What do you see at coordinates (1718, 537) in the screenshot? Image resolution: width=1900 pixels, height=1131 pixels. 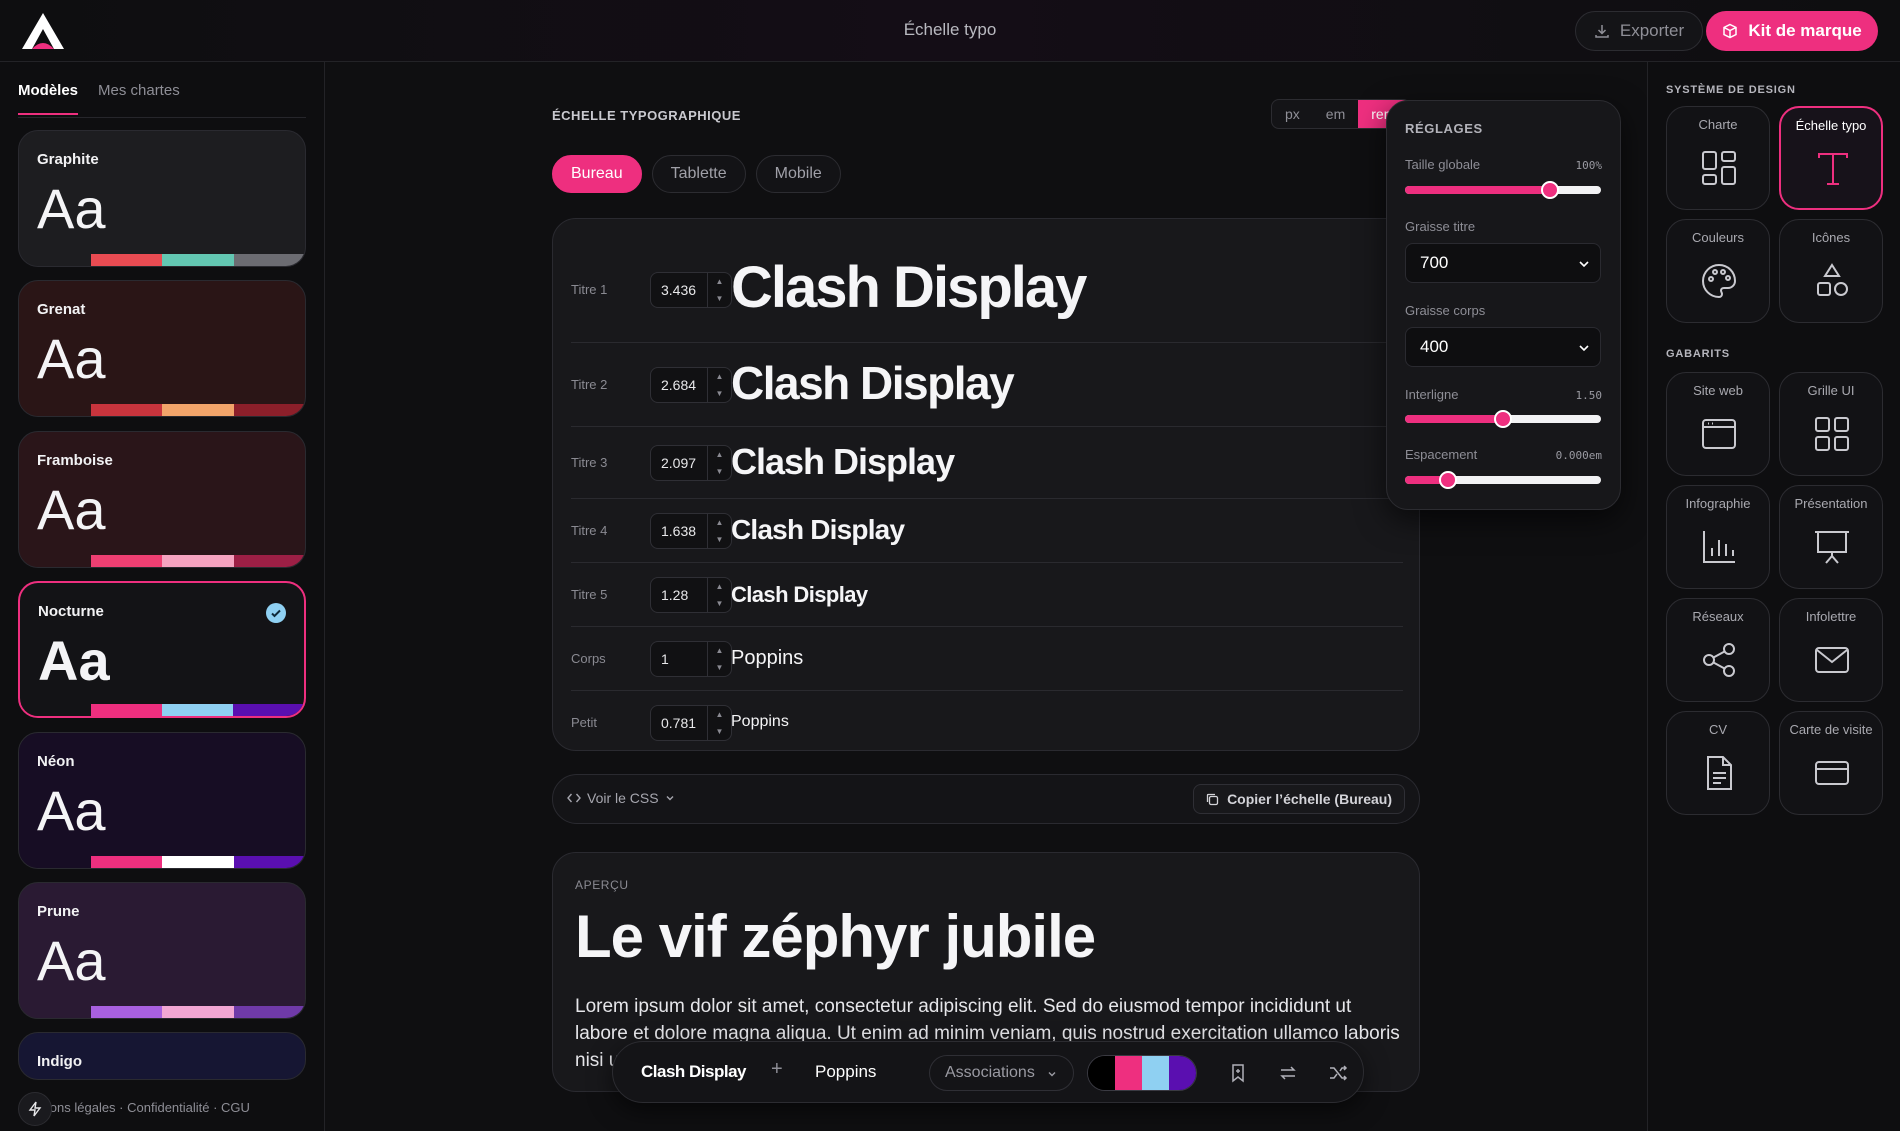 I see `tile-bar-chart: Infographie` at bounding box center [1718, 537].